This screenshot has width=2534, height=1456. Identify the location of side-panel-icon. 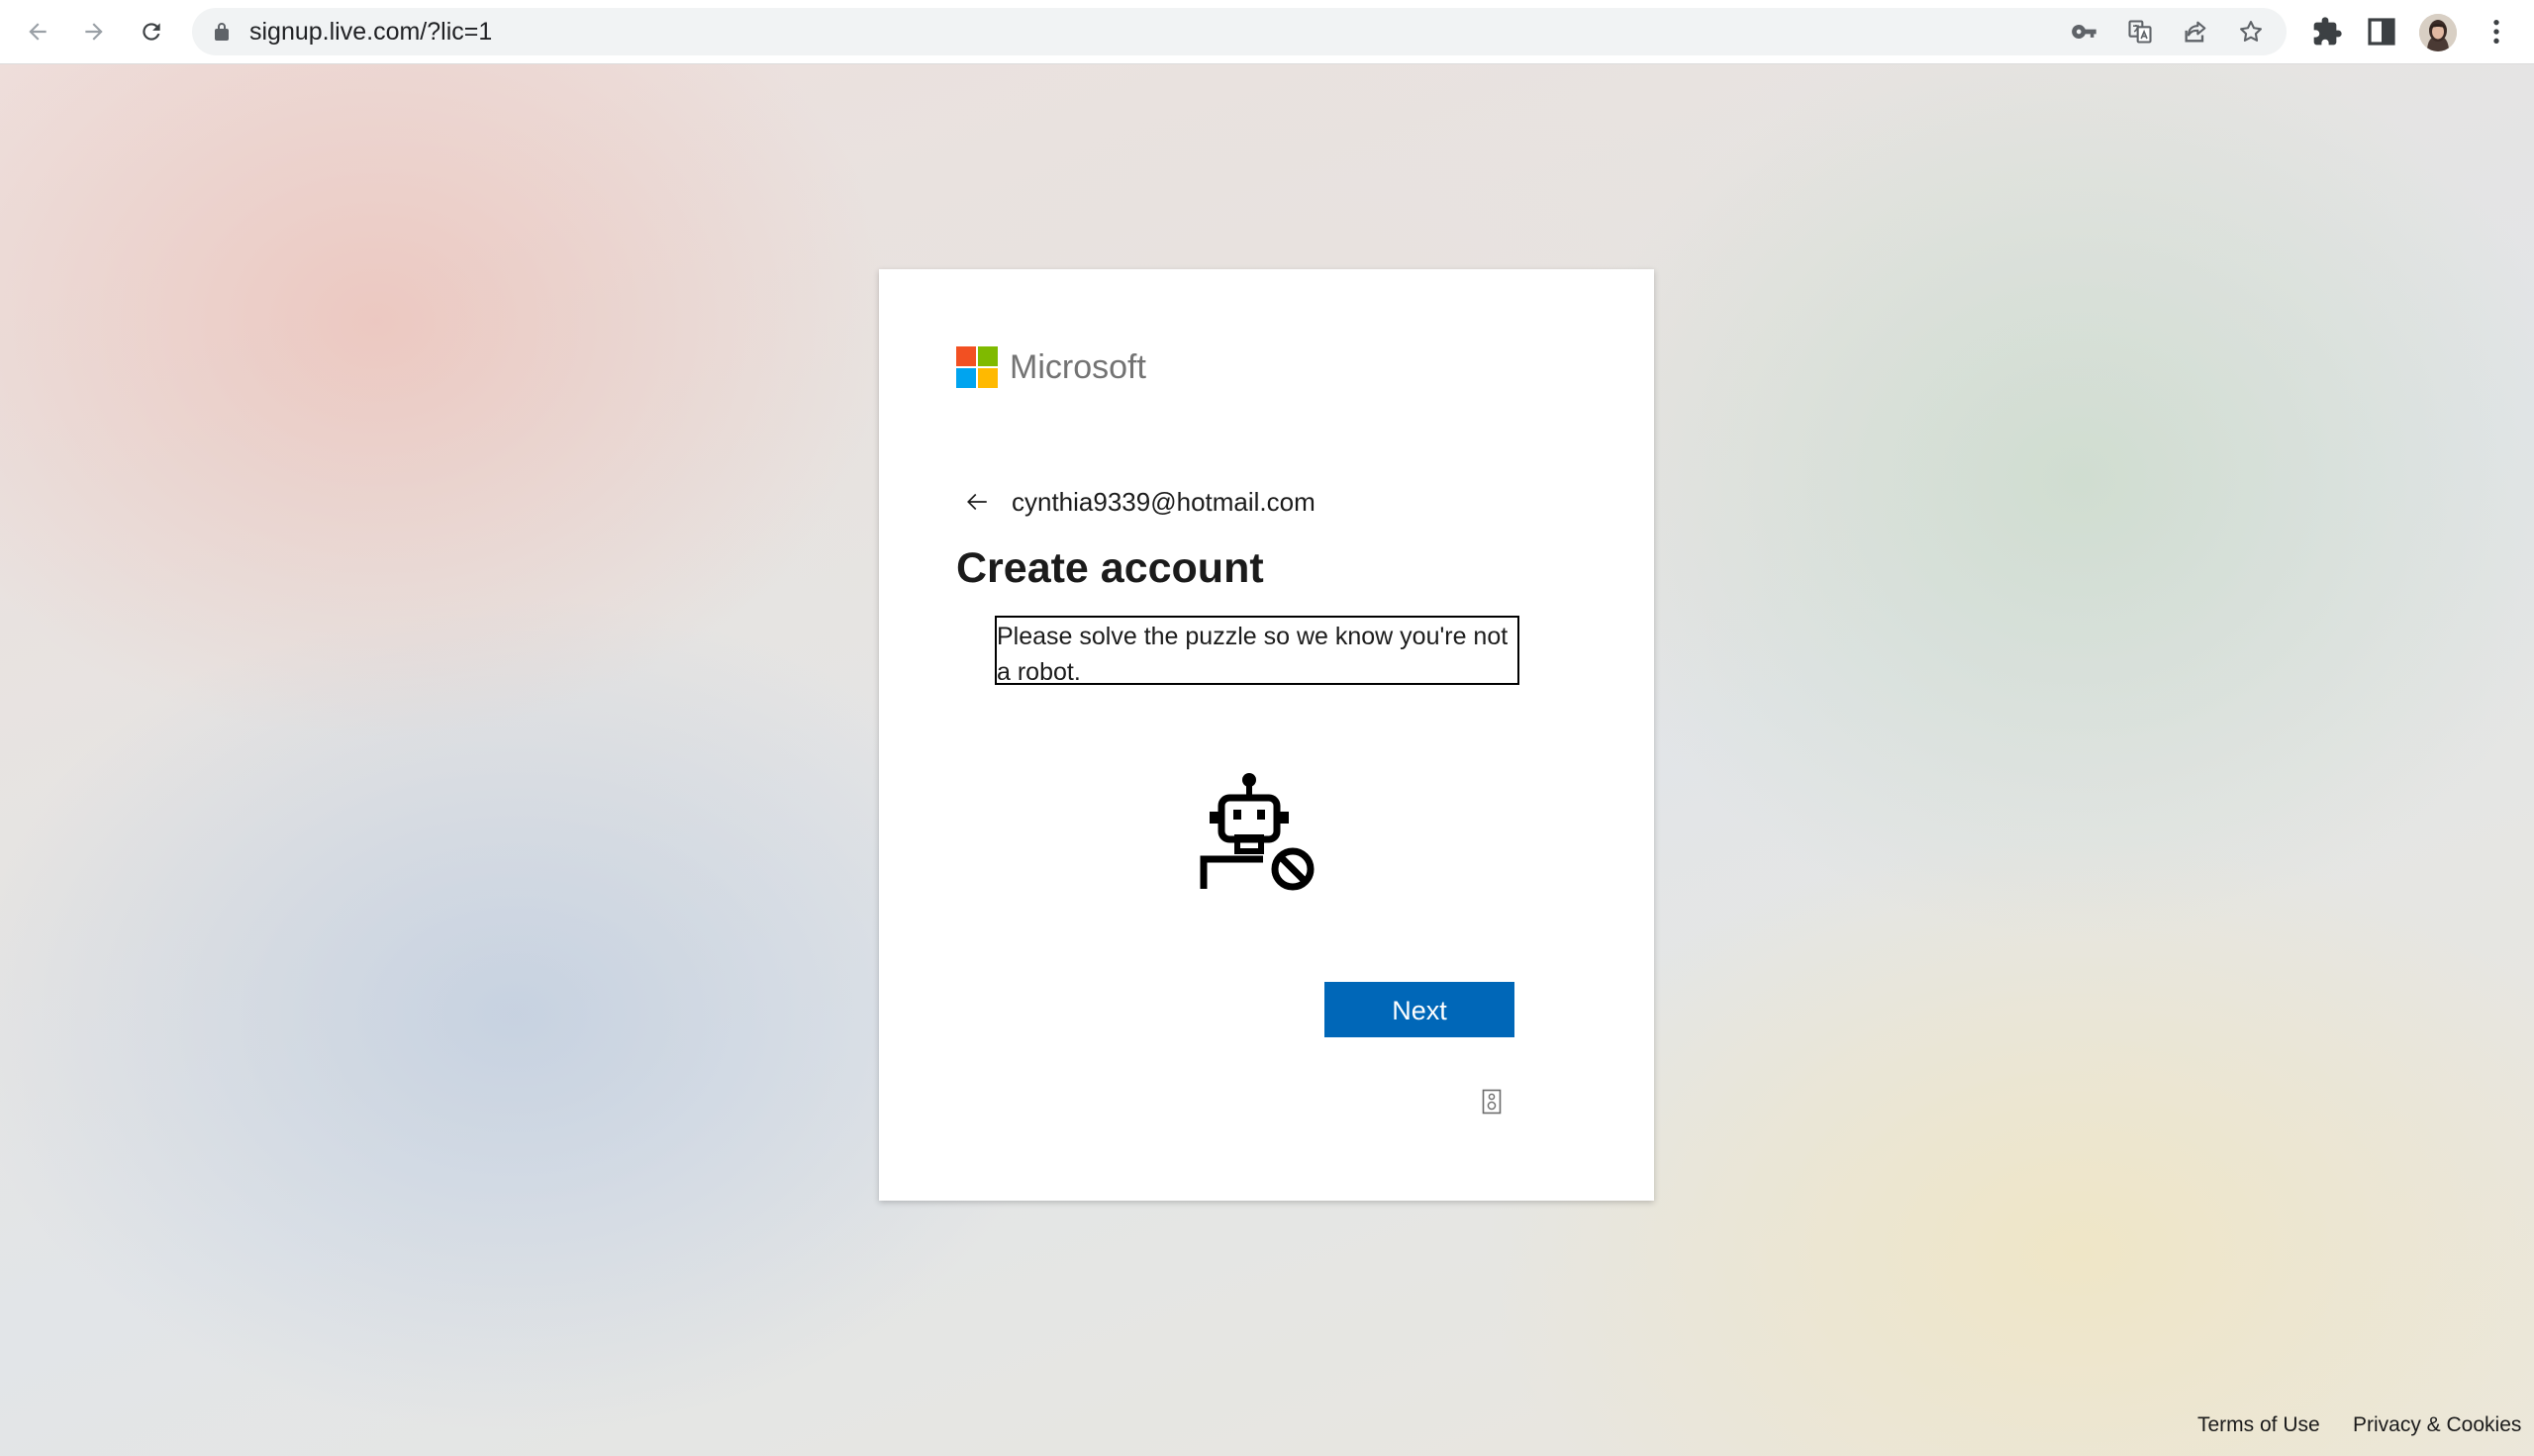
(2381, 32).